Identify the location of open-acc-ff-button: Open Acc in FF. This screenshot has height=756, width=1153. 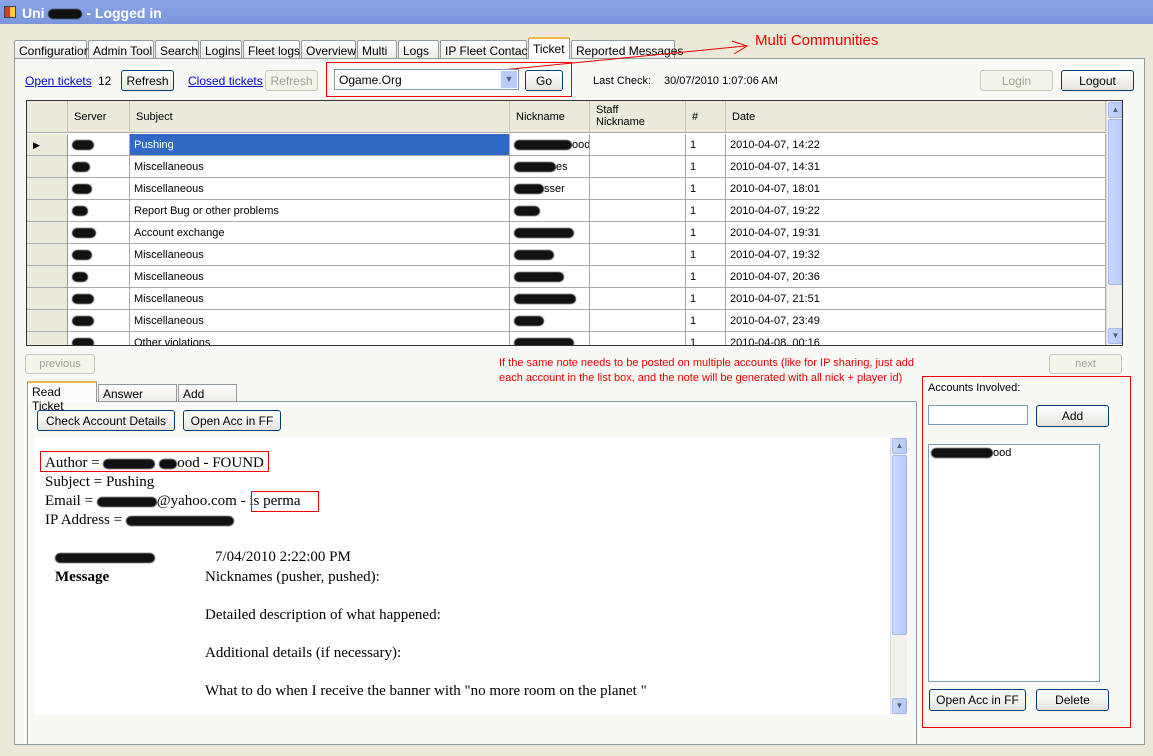
(232, 420).